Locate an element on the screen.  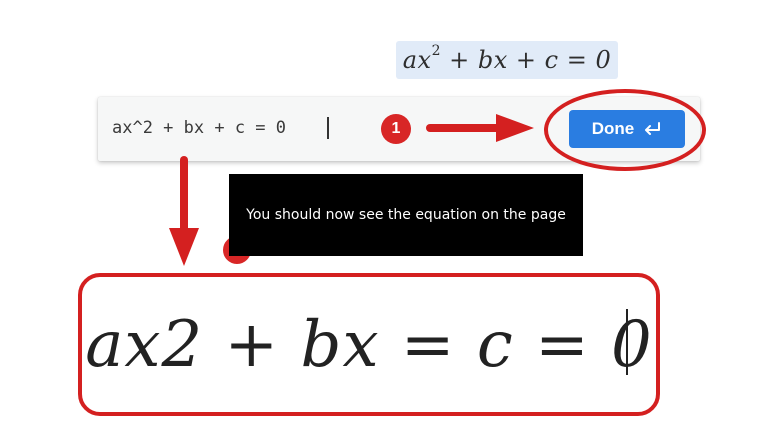
preview-equation: ax2 + bx + c = 0 is located at coordinates (507, 58).